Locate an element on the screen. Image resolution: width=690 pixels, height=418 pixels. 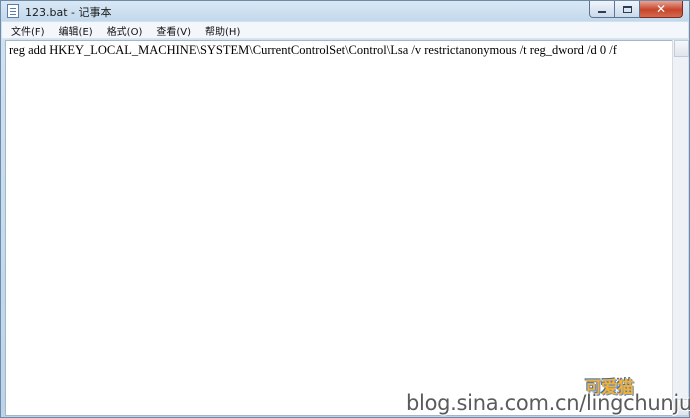
menu-edit: 编辑(E) is located at coordinates (76, 30).